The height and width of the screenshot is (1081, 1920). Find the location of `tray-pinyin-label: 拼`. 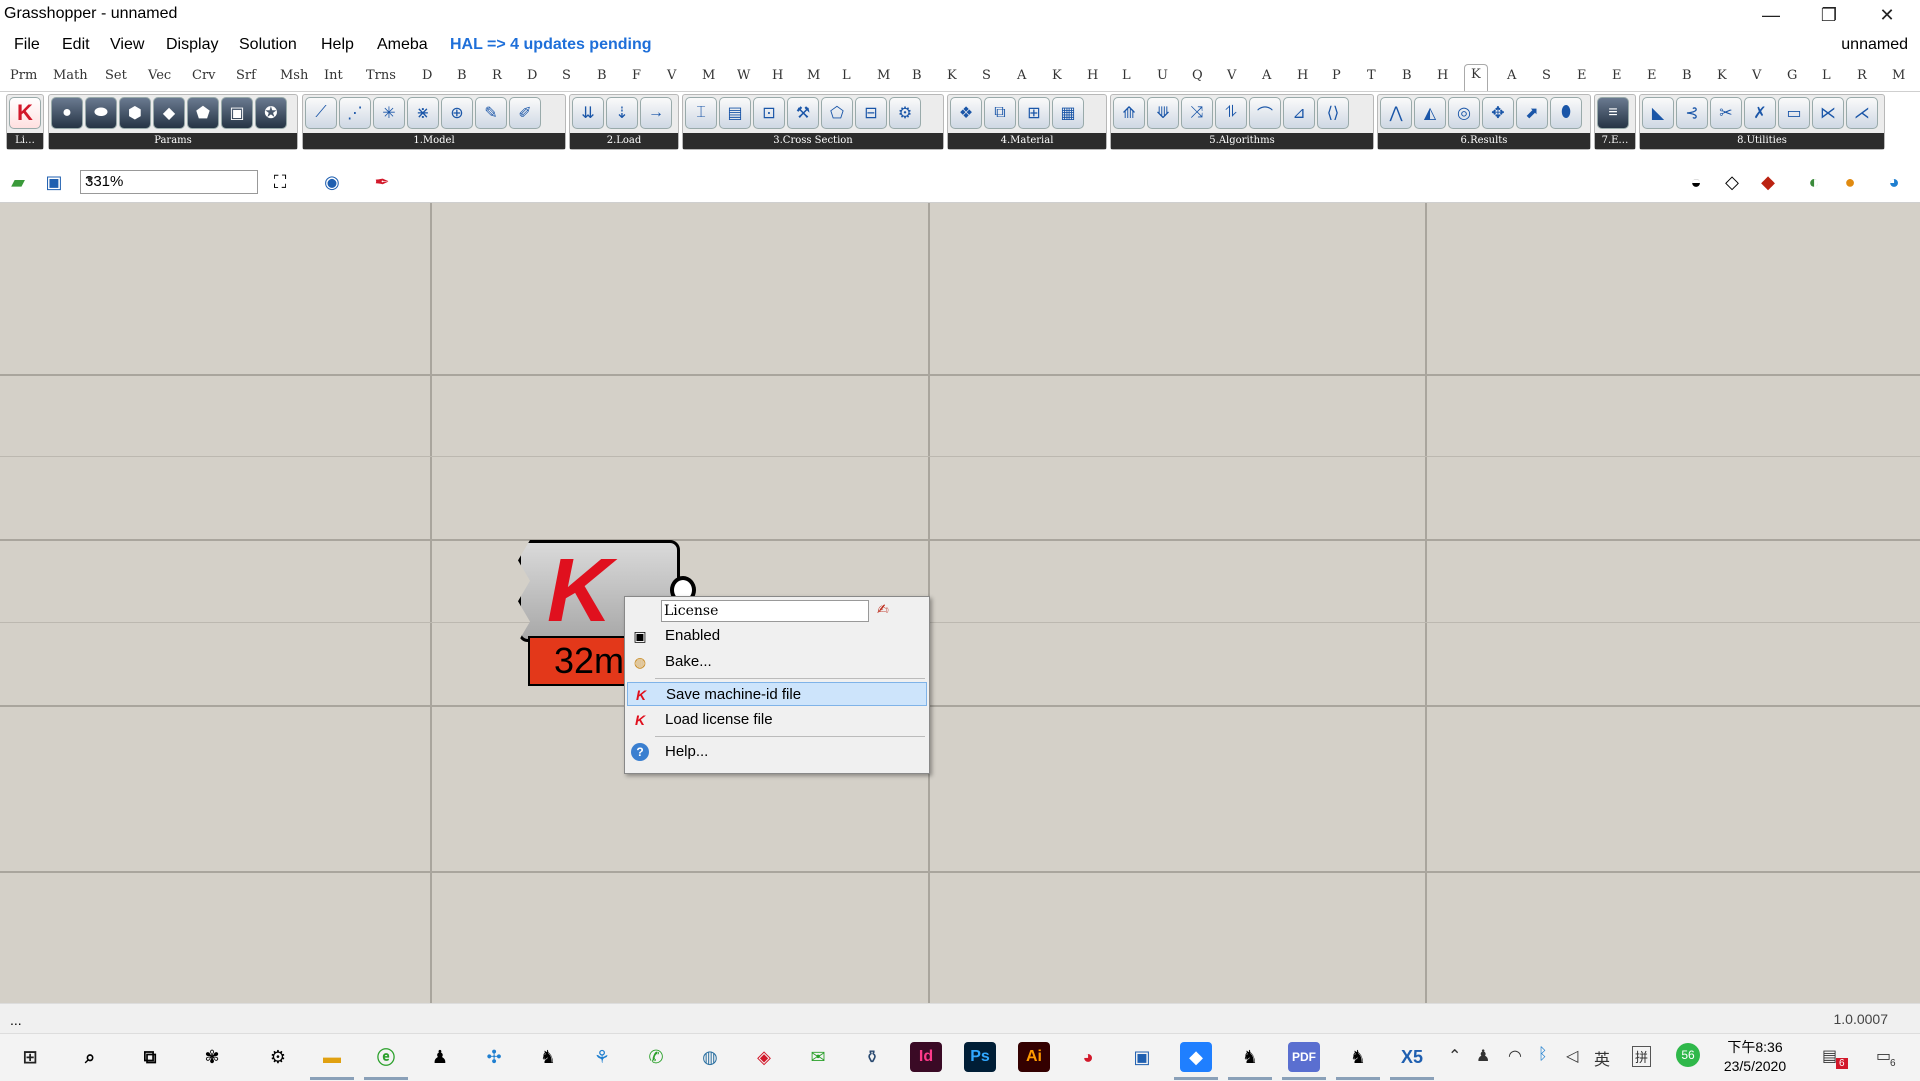

tray-pinyin-label: 拼 is located at coordinates (1642, 1056).